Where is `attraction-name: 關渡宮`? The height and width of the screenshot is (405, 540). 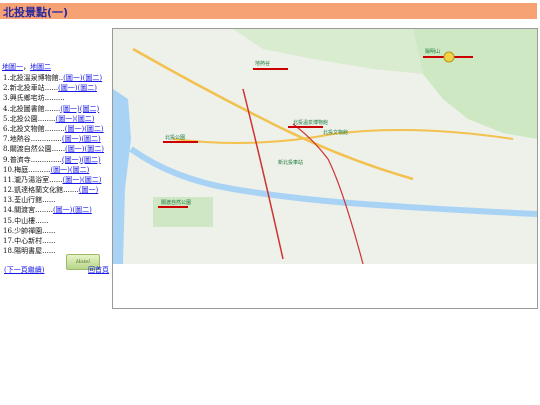
attraction-name: 關渡宮 is located at coordinates (25, 210).